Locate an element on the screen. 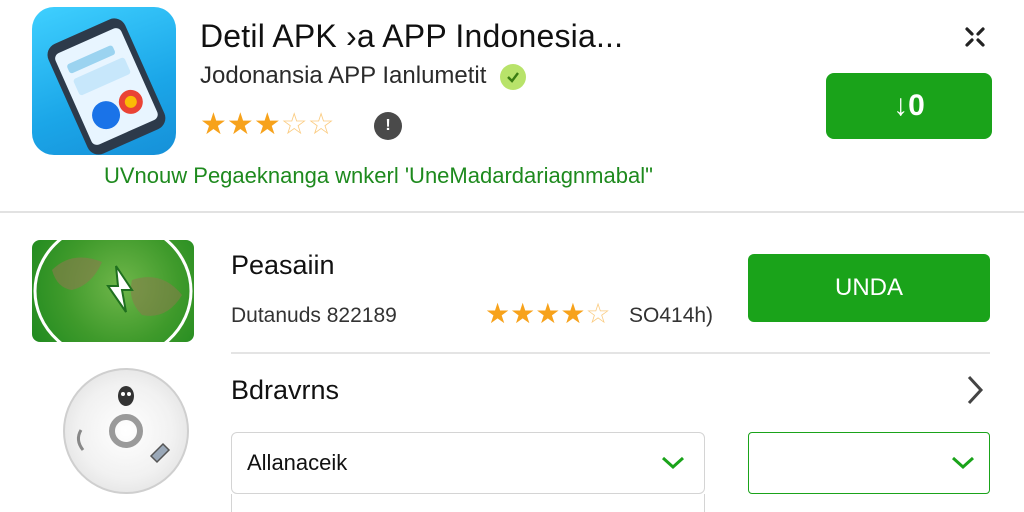 The width and height of the screenshot is (1024, 512). item-rating-stars: ★ ★ ★ ★ ☆ is located at coordinates (548, 314).